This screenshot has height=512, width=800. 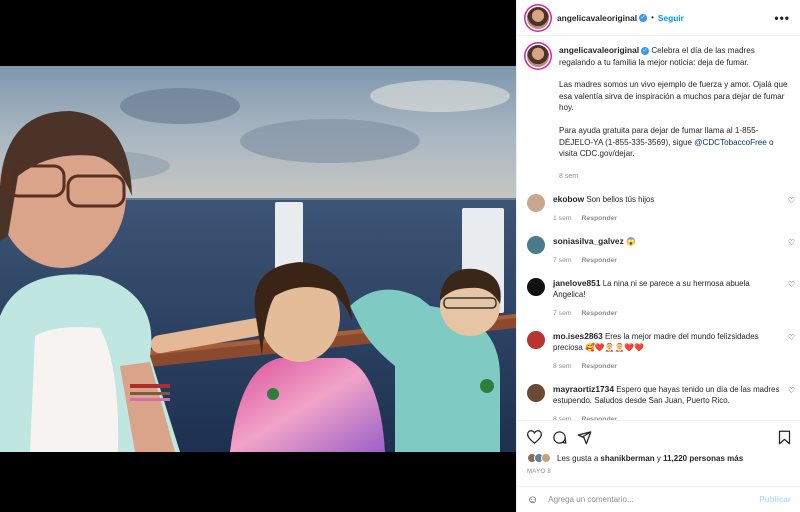 What do you see at coordinates (597, 18) in the screenshot?
I see `author-username: angelicavaleoriginal` at bounding box center [597, 18].